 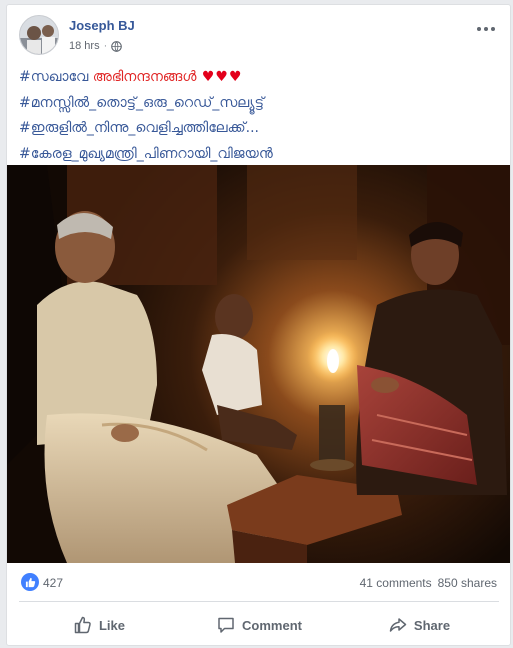 What do you see at coordinates (102, 25) in the screenshot?
I see `author-name: Joseph BJ` at bounding box center [102, 25].